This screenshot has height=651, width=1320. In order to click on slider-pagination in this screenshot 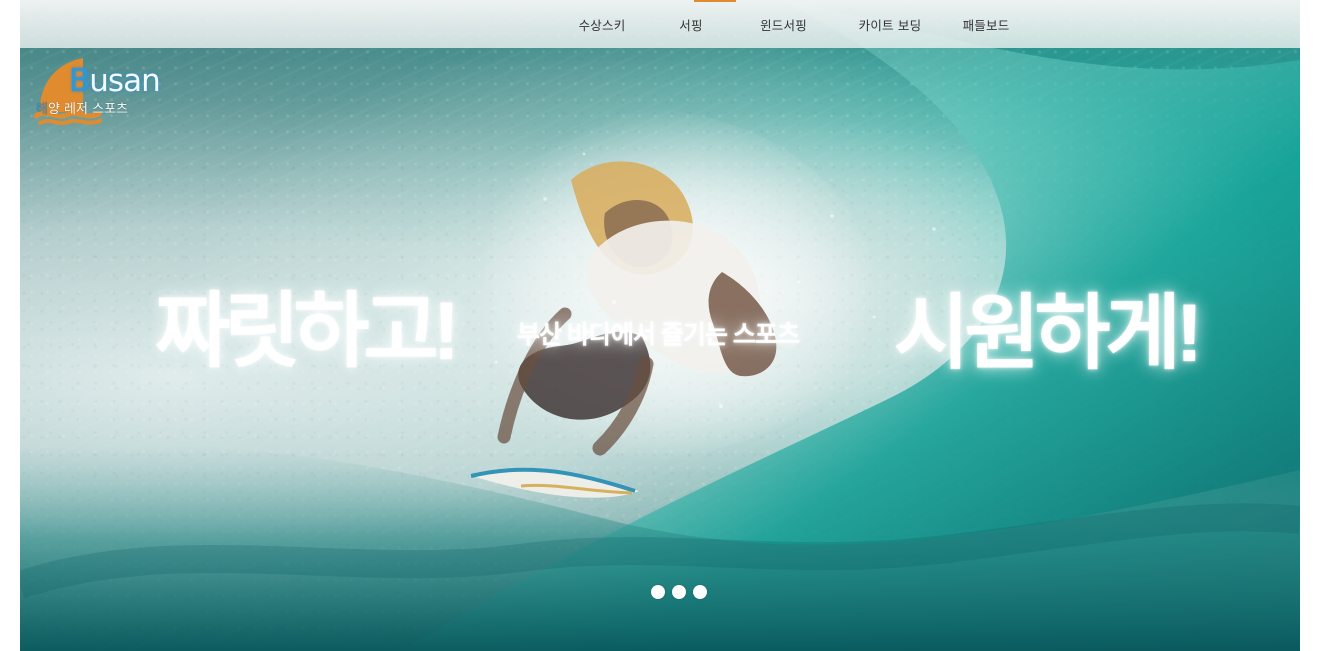, I will do `click(679, 592)`.